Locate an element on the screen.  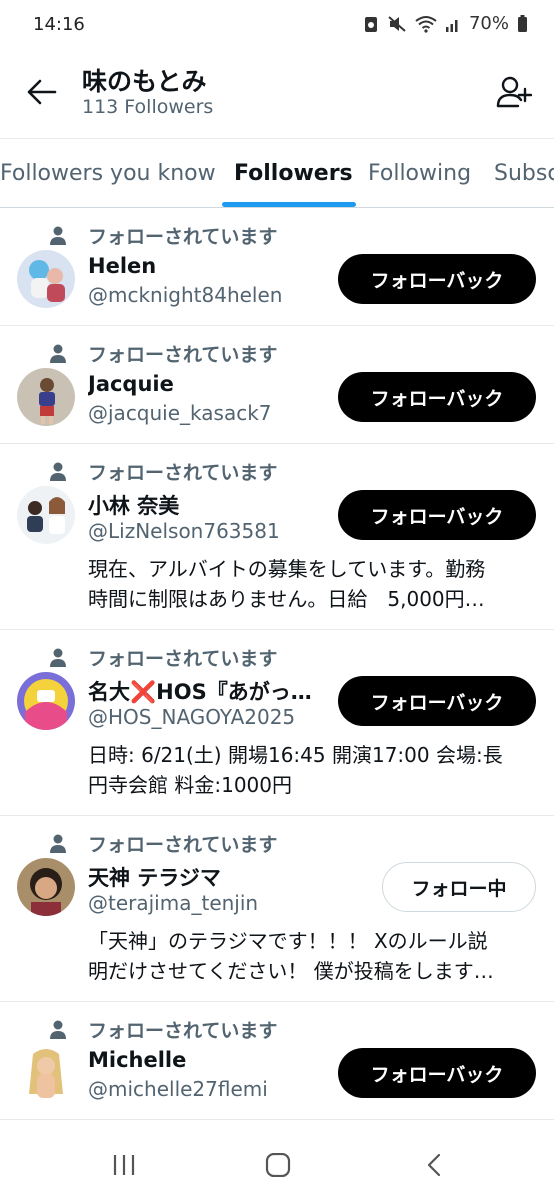
back-icon is located at coordinates (434, 1165).